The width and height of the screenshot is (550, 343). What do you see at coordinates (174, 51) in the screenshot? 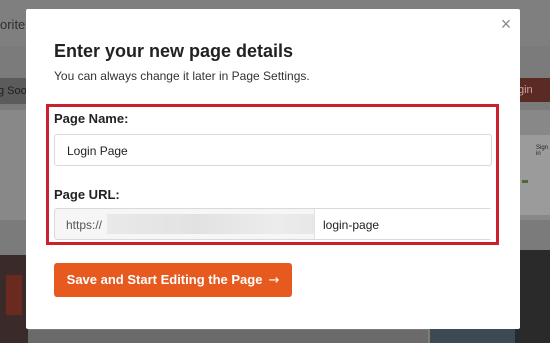
I see `dialog-title: Enter your new page details` at bounding box center [174, 51].